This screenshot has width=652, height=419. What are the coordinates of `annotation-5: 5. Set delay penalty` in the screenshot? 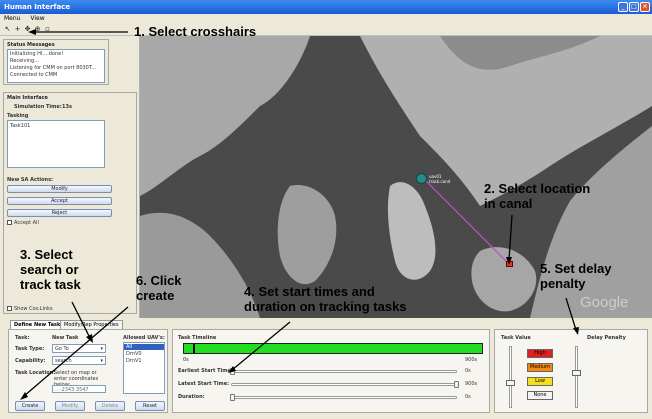 It's located at (576, 276).